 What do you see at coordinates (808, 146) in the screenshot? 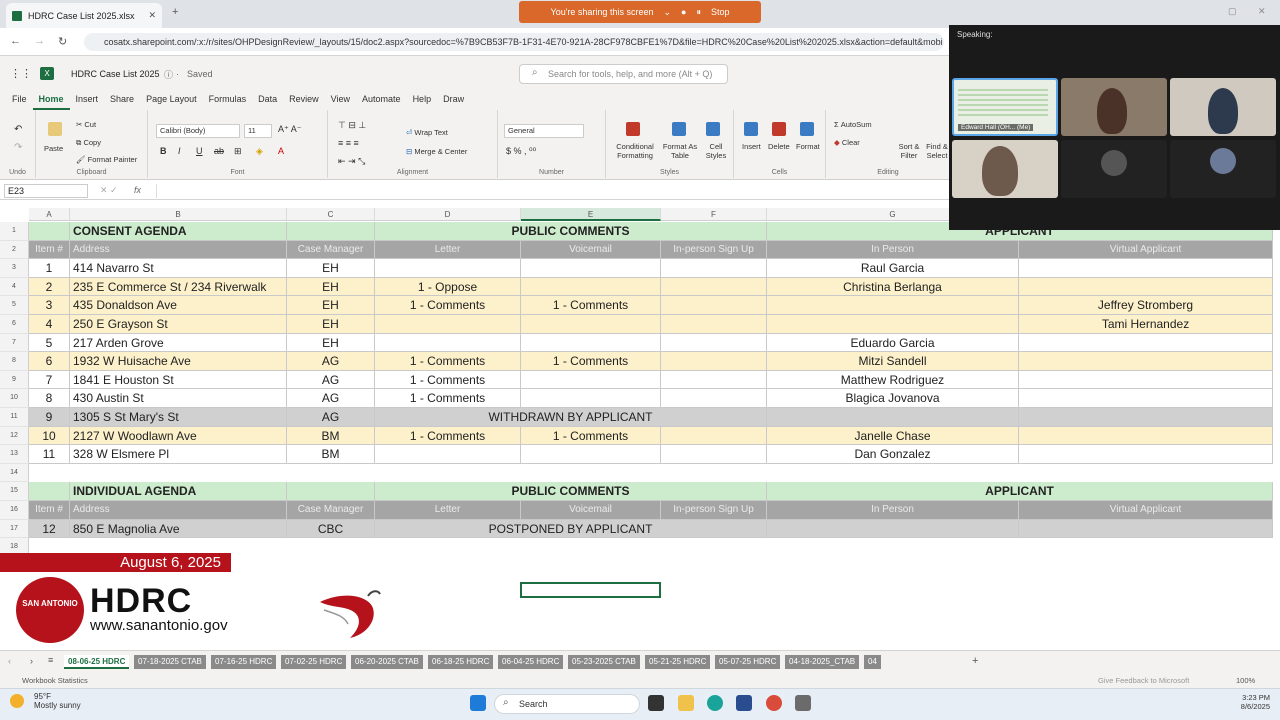
I see `format-cells-button: Format` at bounding box center [808, 146].